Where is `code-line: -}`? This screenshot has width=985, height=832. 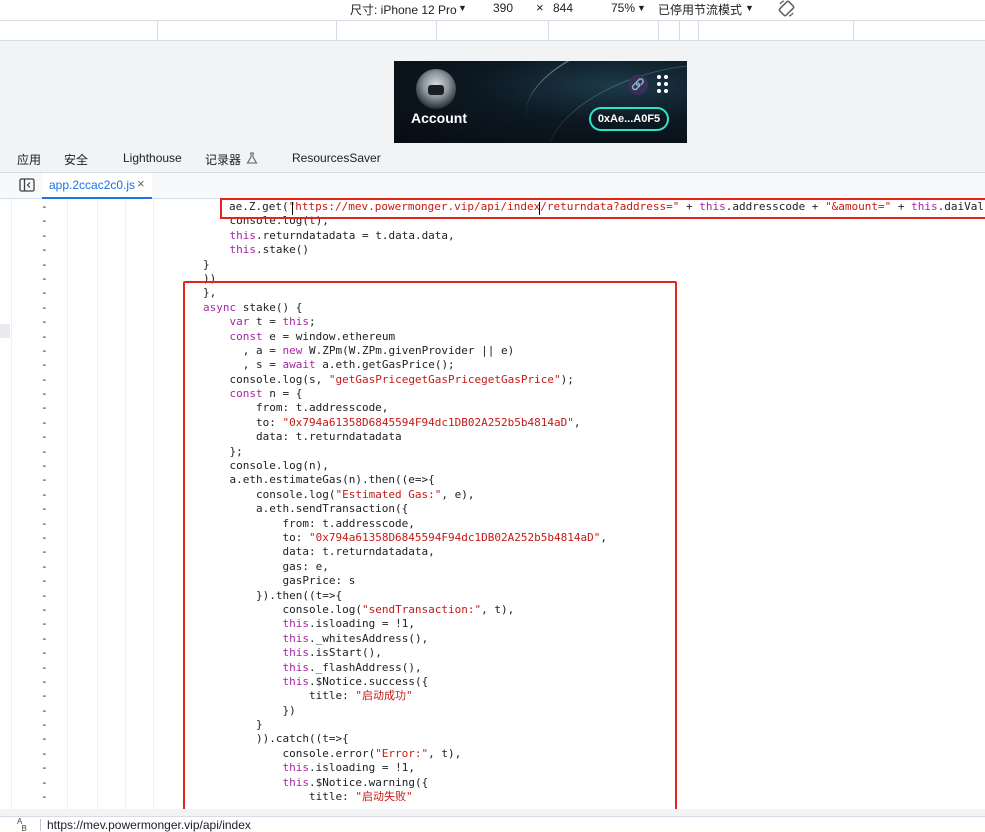
code-line: -} is located at coordinates (125, 264).